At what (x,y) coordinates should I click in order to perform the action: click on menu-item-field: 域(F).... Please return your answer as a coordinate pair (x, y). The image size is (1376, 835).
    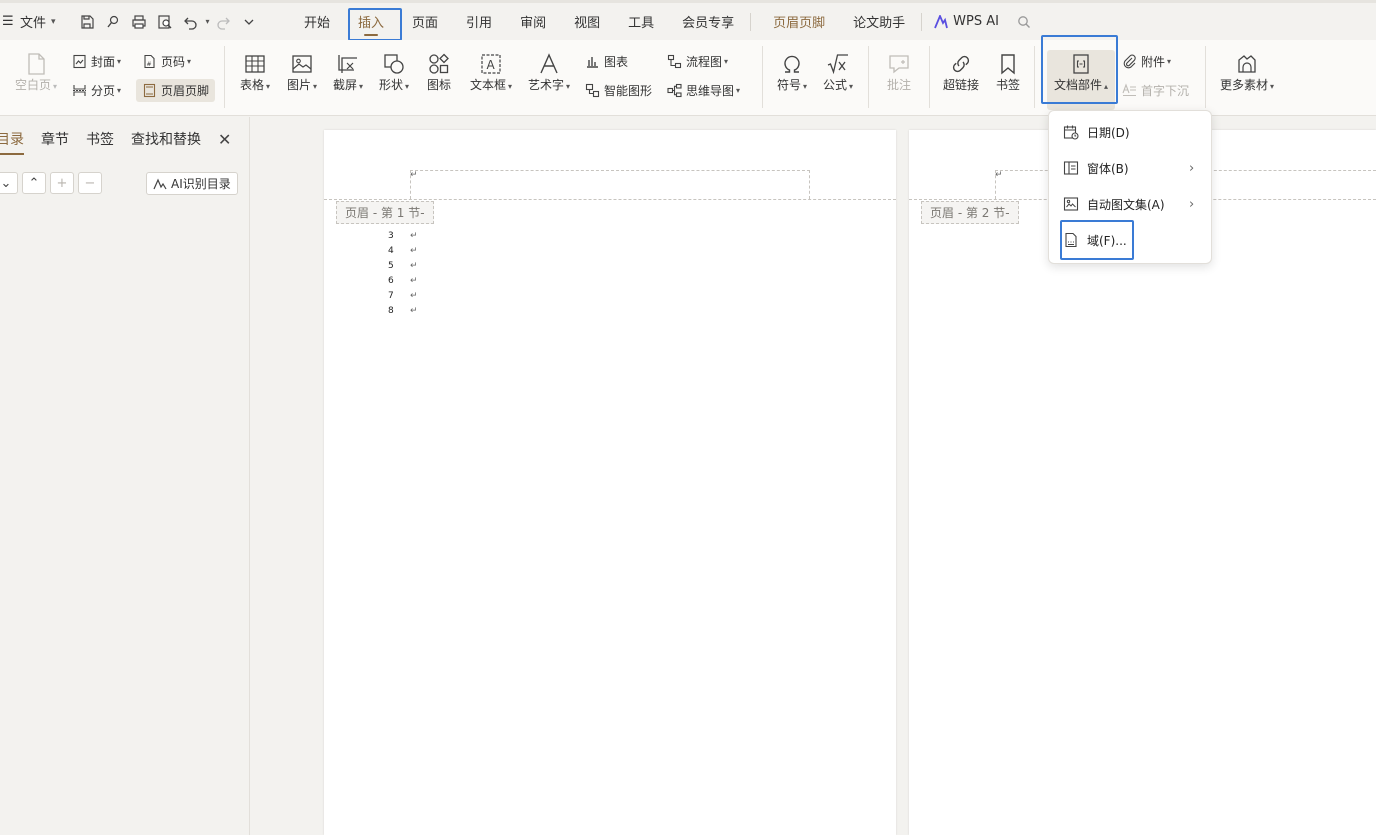
    Looking at the image, I should click on (1131, 240).